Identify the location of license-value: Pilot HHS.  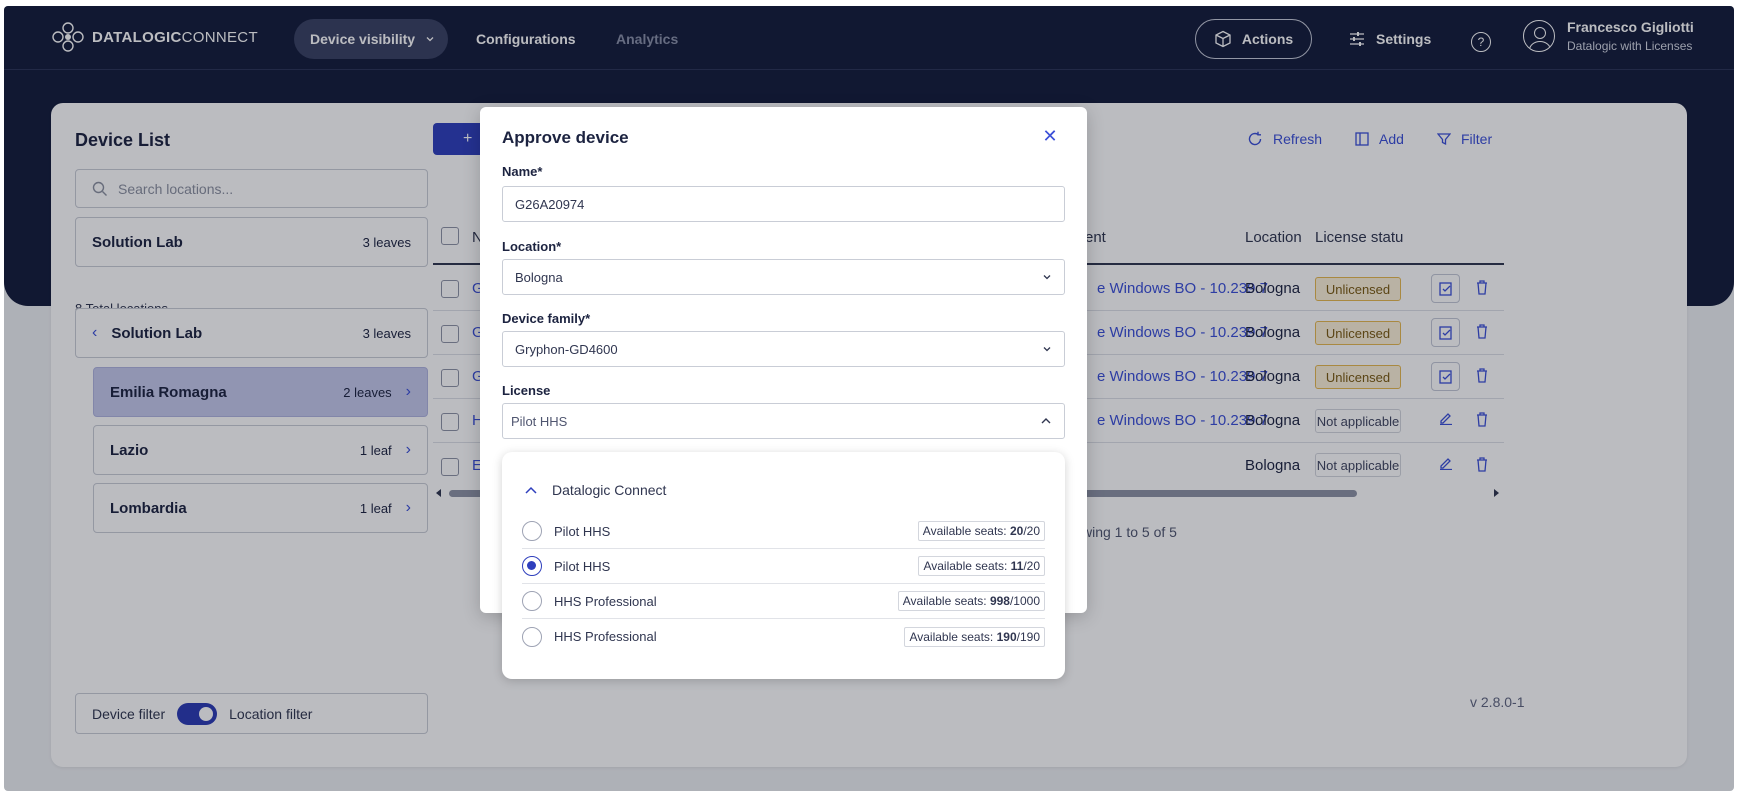
(539, 421).